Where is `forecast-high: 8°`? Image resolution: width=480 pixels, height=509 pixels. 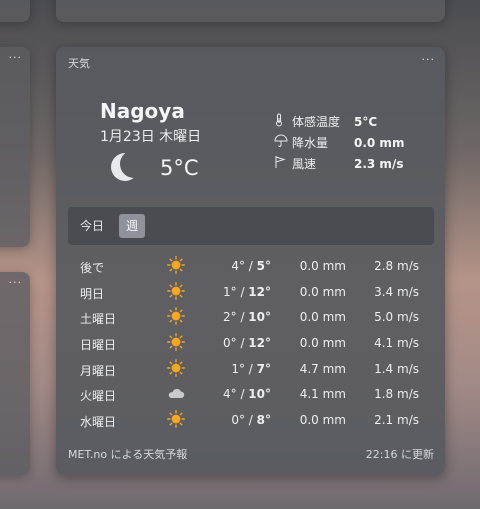
forecast-high: 8° is located at coordinates (263, 420).